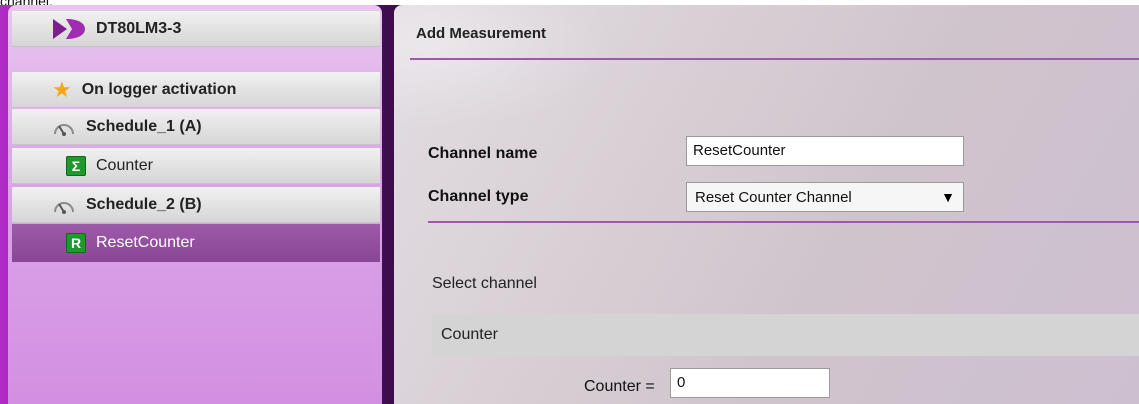 The height and width of the screenshot is (404, 1139). I want to click on panel-title: Add Measurement, so click(481, 33).